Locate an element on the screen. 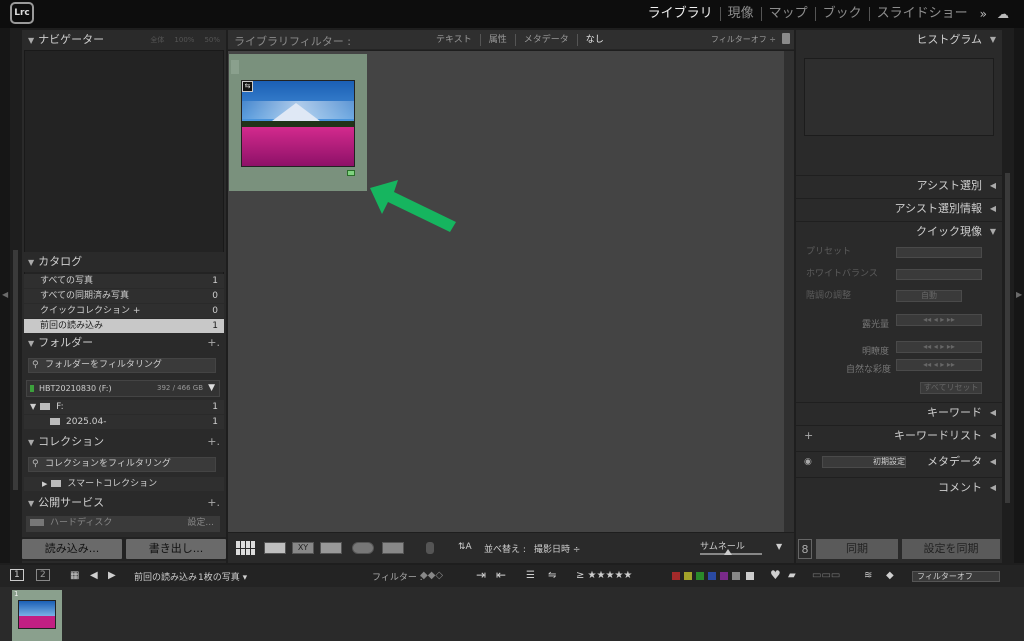  filmstrip-thumbnail is located at coordinates (37, 614).